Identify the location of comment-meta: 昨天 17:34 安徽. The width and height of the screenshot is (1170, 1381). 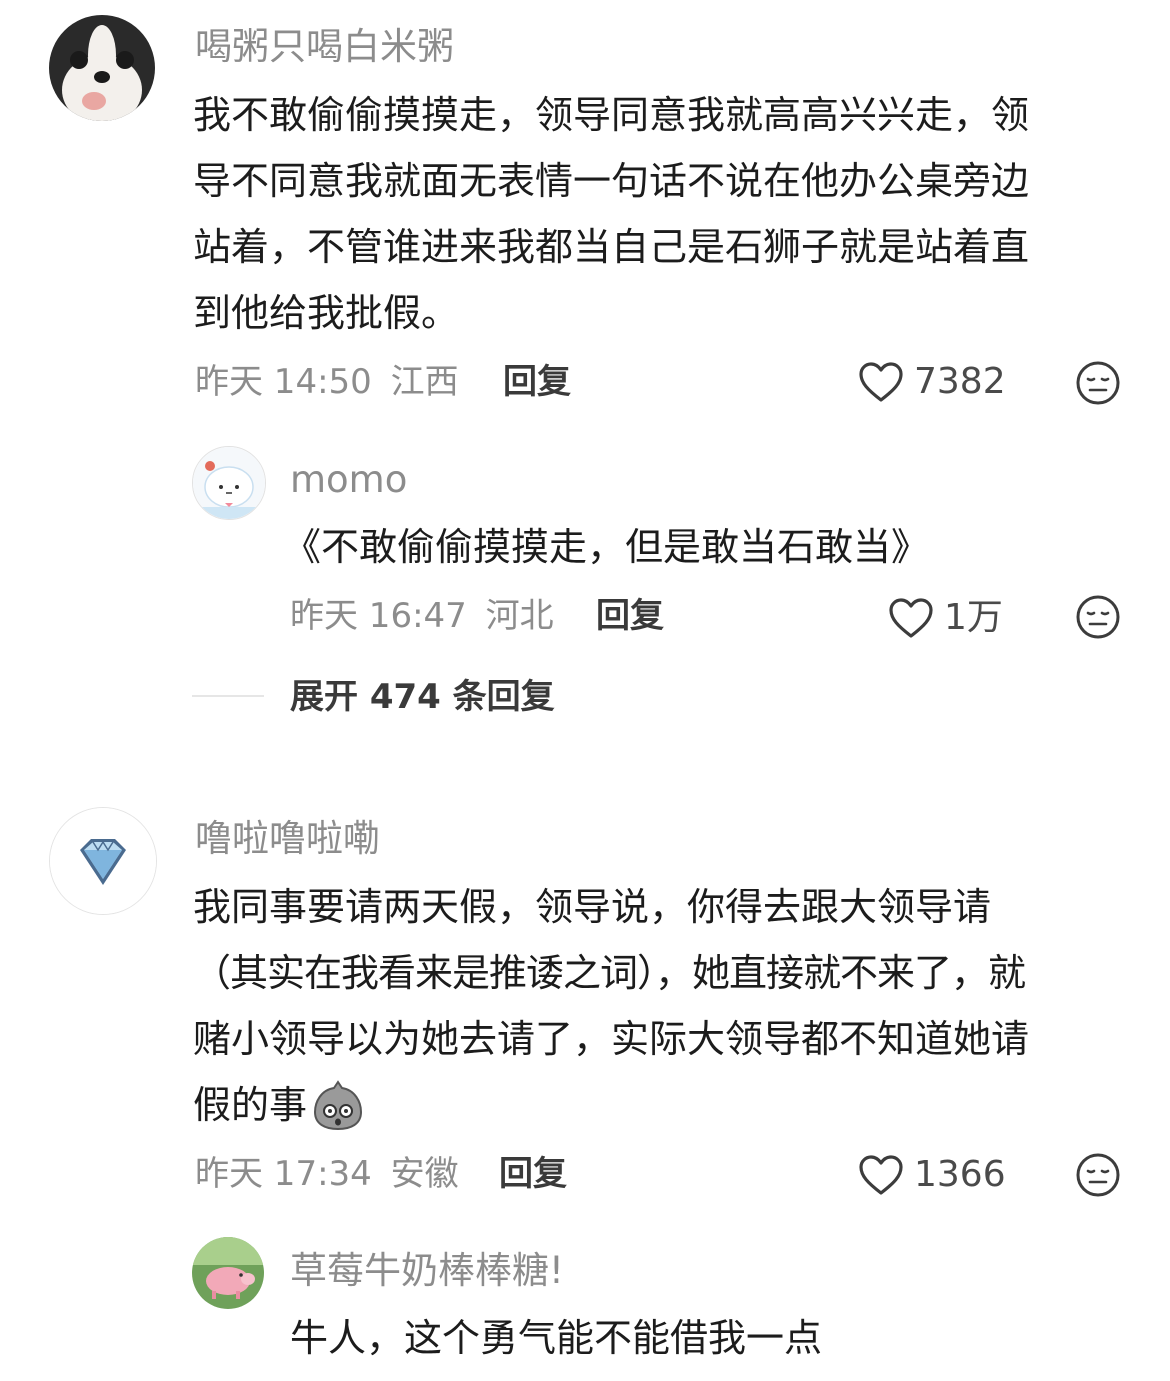
(327, 1174).